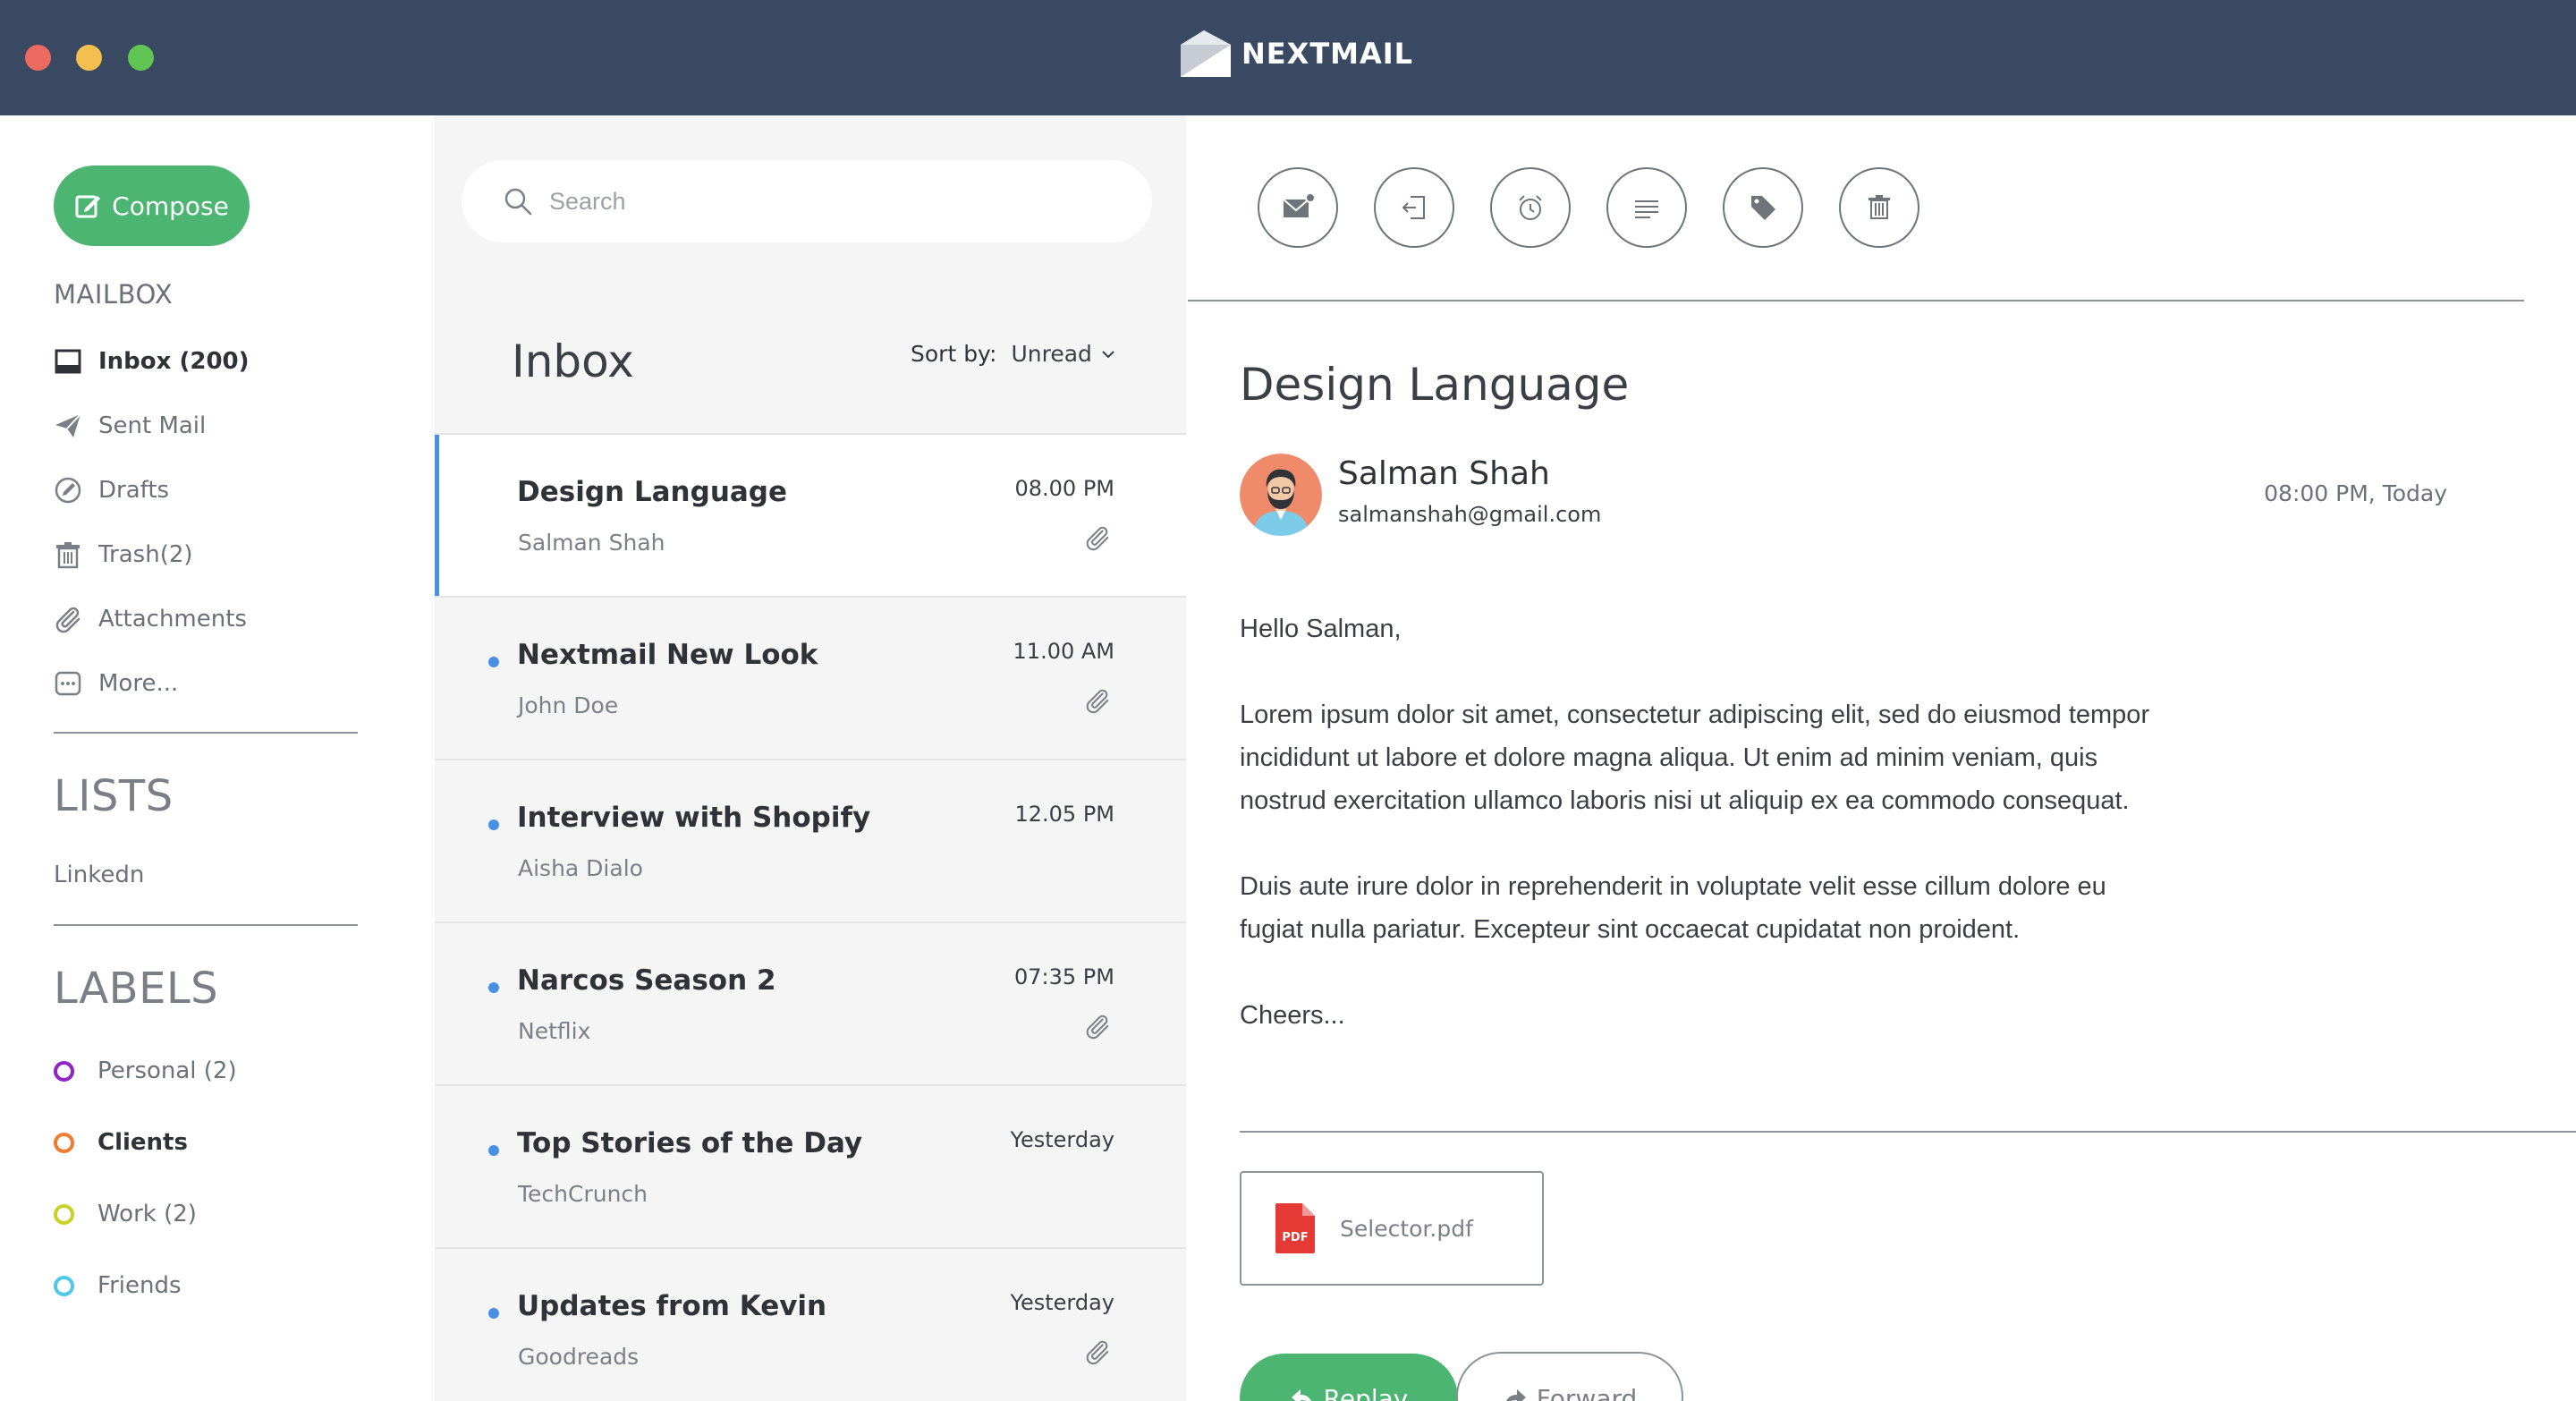 The width and height of the screenshot is (2576, 1401). I want to click on attachment-name: Selector.pdf, so click(1406, 1228).